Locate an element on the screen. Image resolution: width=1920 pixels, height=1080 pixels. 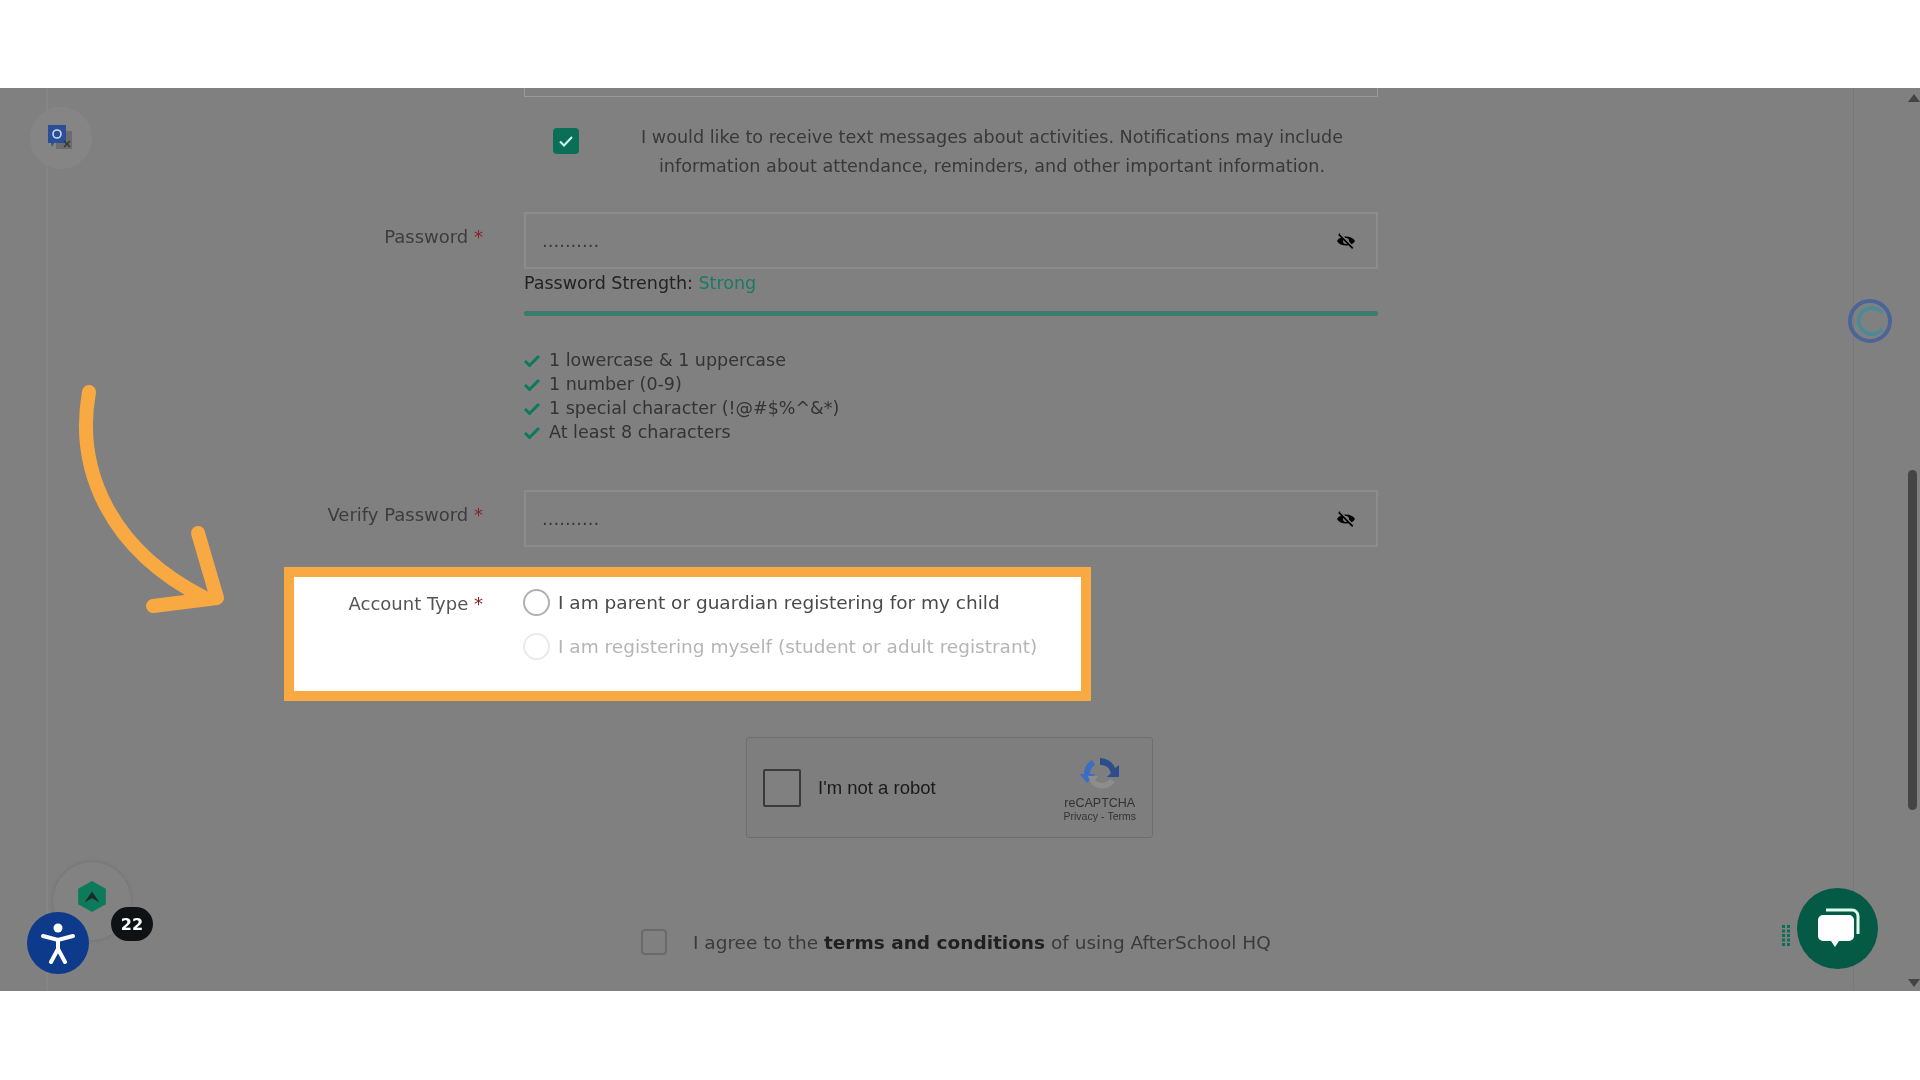
input-field is located at coordinates (951, 92).